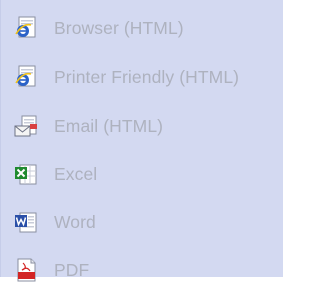  Describe the element at coordinates (26, 270) in the screenshot. I see `pdf-icon` at that location.